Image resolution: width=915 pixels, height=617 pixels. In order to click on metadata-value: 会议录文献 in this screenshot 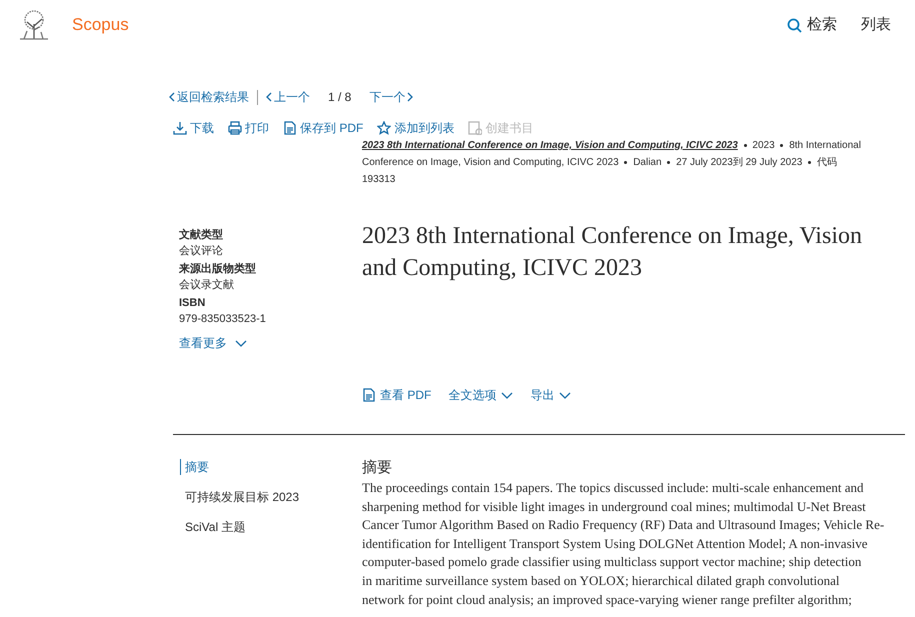, I will do `click(207, 285)`.